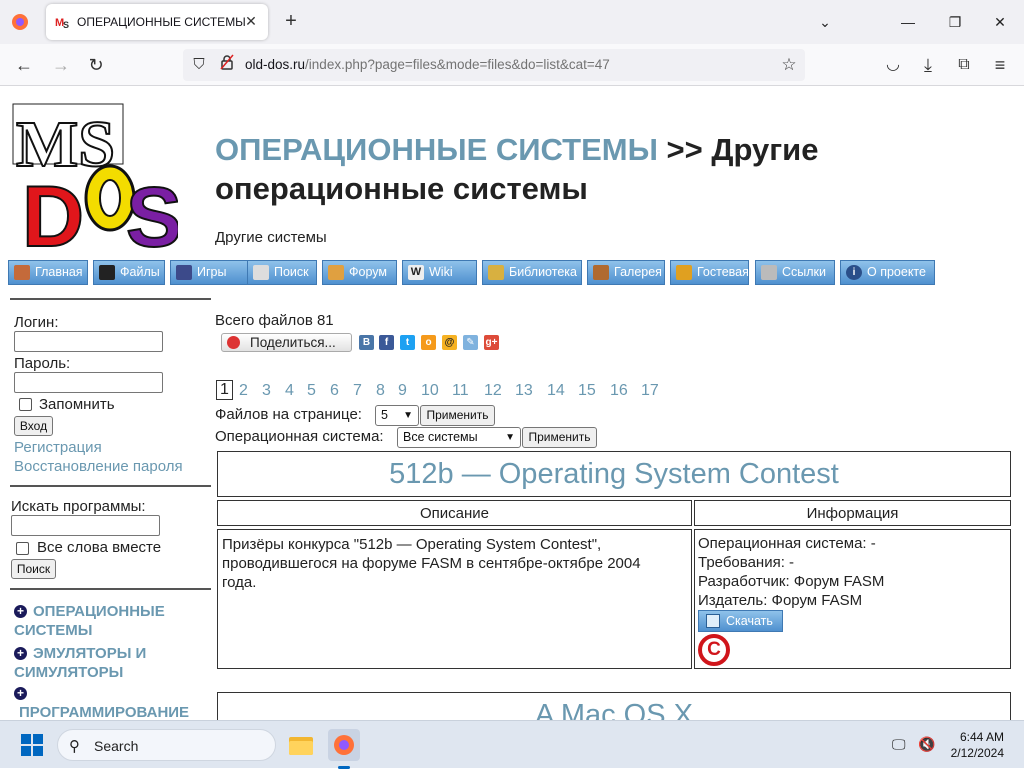 This screenshot has width=1024, height=769. I want to click on page-link: 8, so click(380, 391).